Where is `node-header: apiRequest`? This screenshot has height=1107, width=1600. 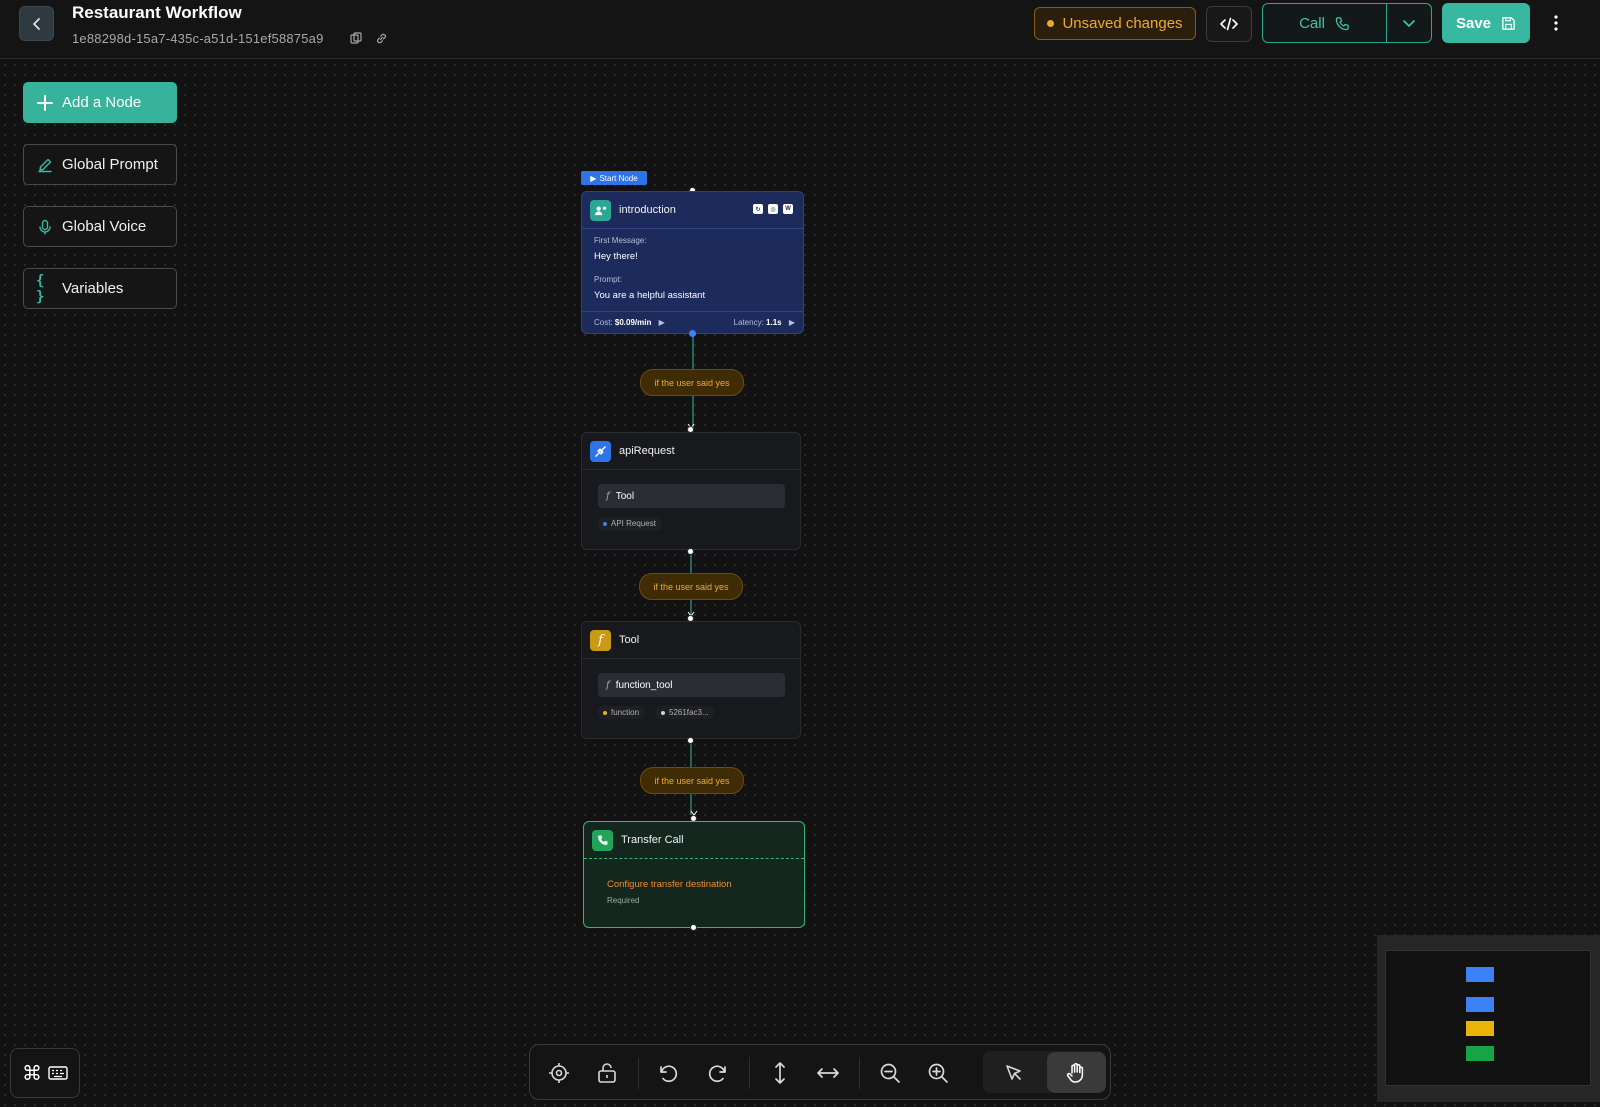
node-header: apiRequest is located at coordinates (691, 451).